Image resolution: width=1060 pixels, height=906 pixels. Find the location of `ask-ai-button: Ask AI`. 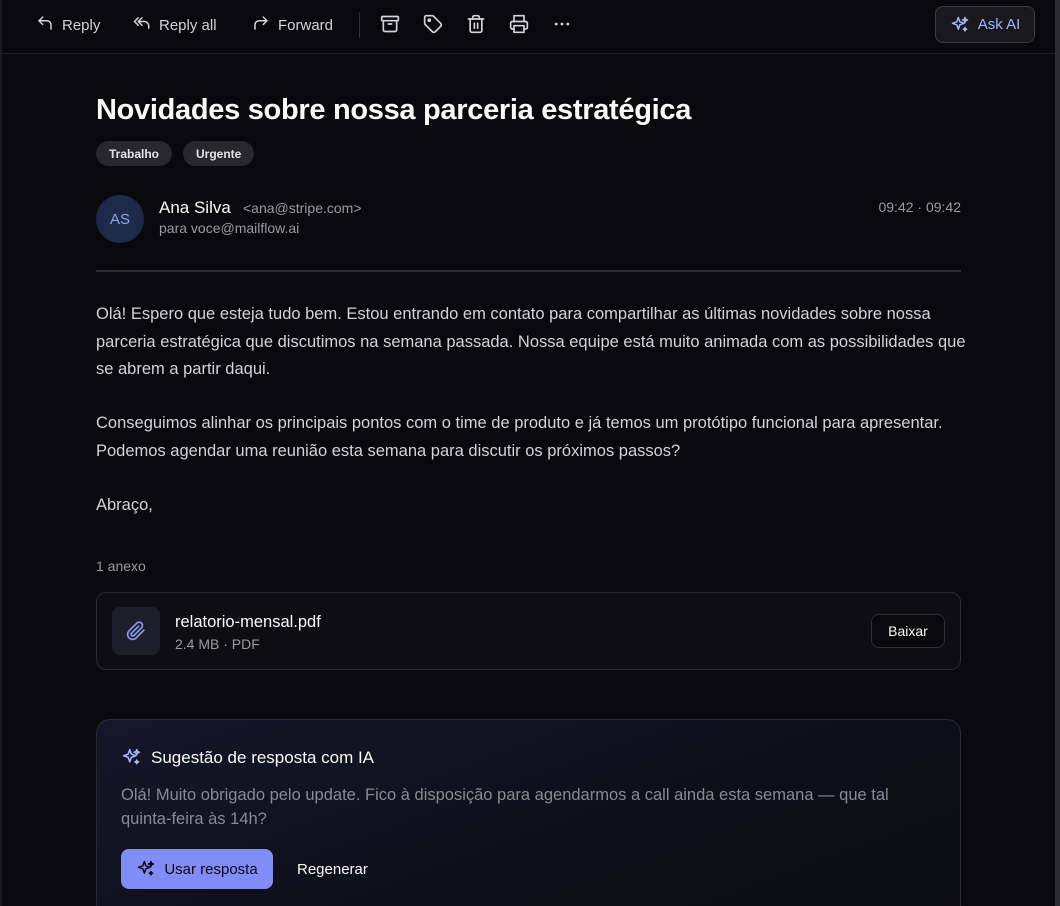

ask-ai-button: Ask AI is located at coordinates (985, 24).